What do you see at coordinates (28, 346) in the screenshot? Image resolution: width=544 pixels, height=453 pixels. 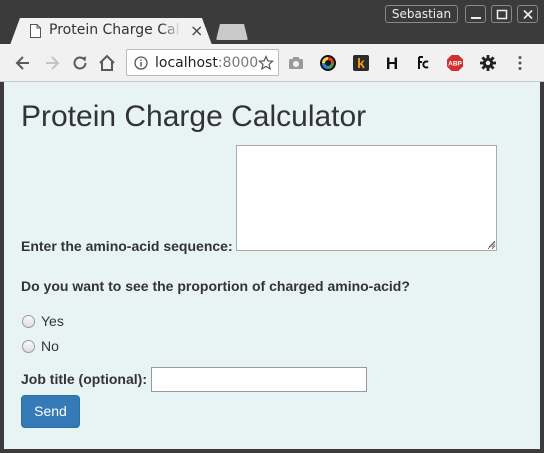 I see `radio-no` at bounding box center [28, 346].